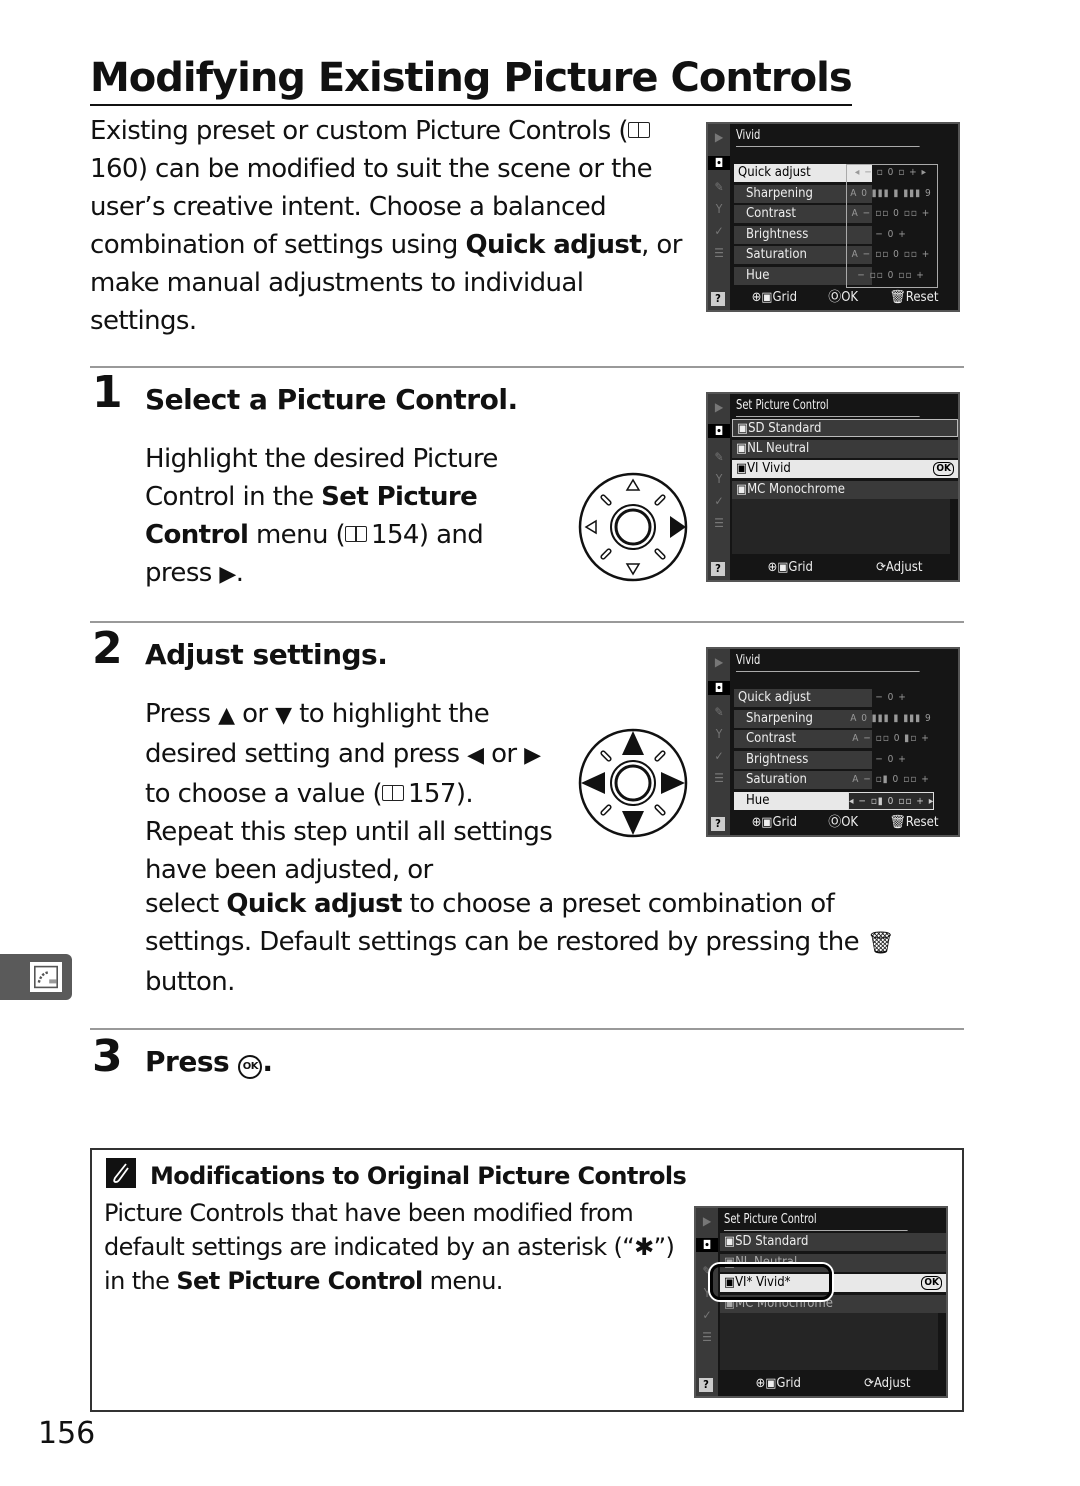  Describe the element at coordinates (891, 738) in the screenshot. I see `value-contrast: A − ▫▫ 0 ▮▫ +` at that location.